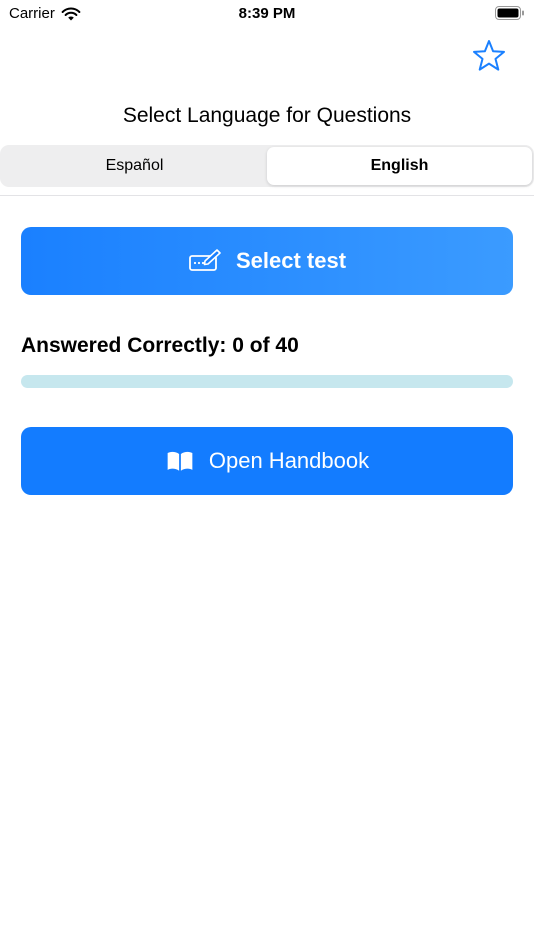  I want to click on segment-english: English, so click(399, 166).